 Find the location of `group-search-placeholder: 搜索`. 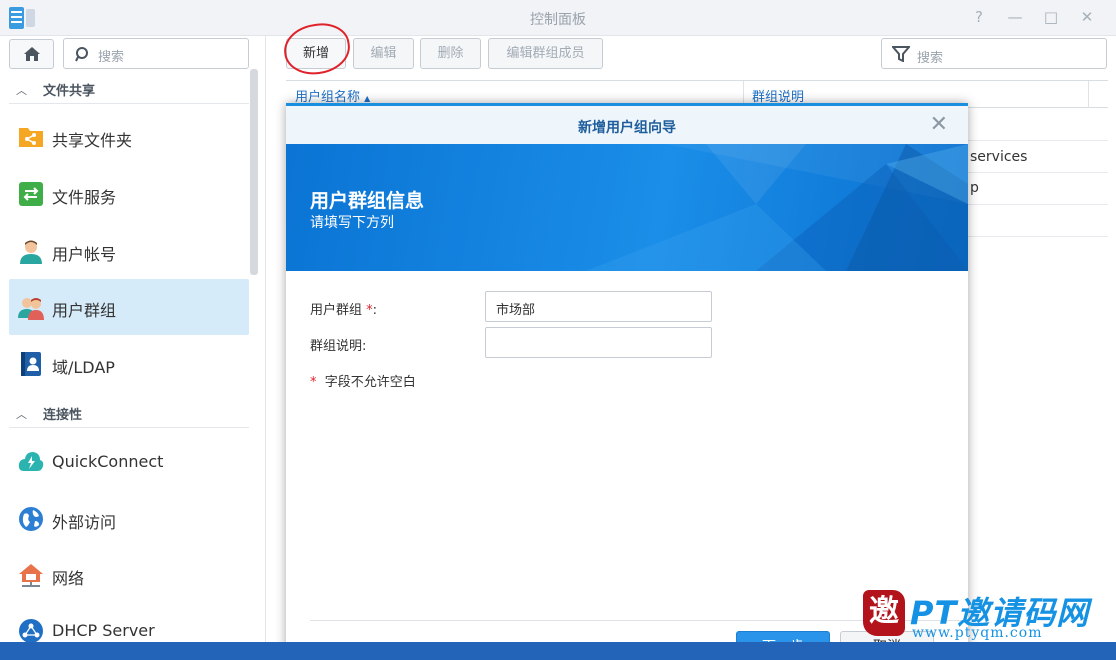

group-search-placeholder: 搜索 is located at coordinates (930, 58).